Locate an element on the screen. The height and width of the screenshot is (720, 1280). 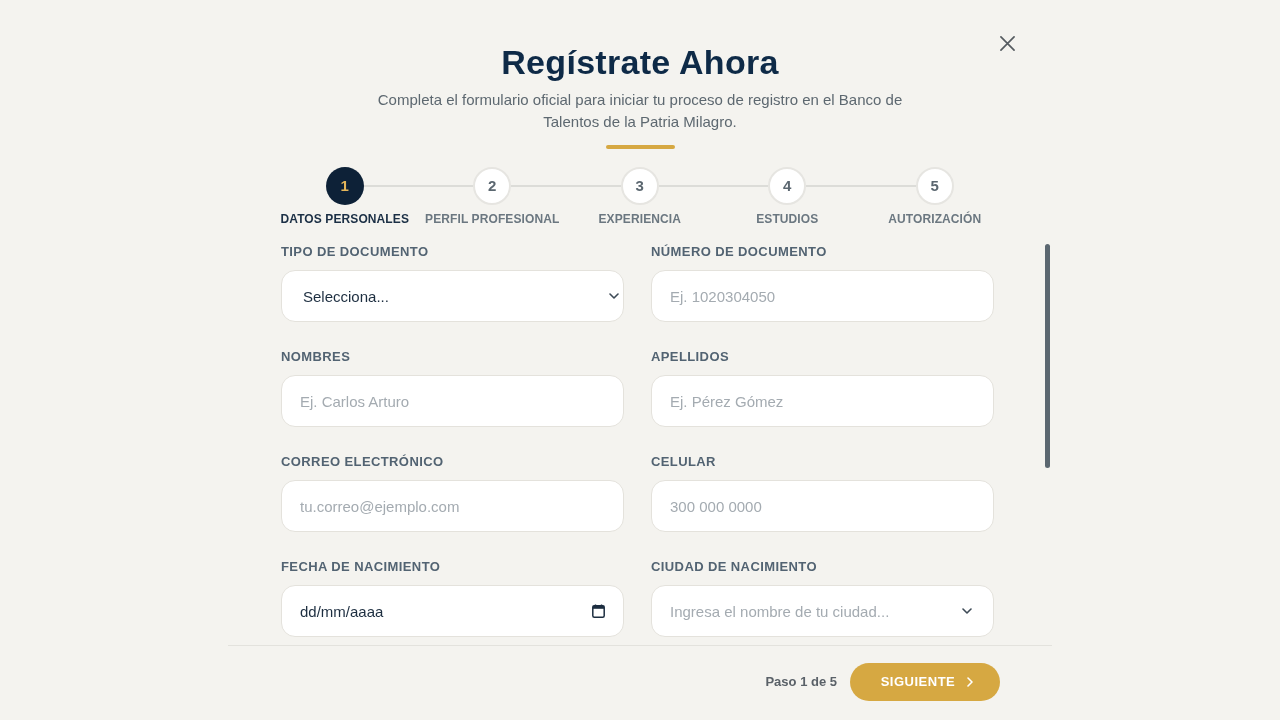
chevron-right-icon is located at coordinates (970, 682).